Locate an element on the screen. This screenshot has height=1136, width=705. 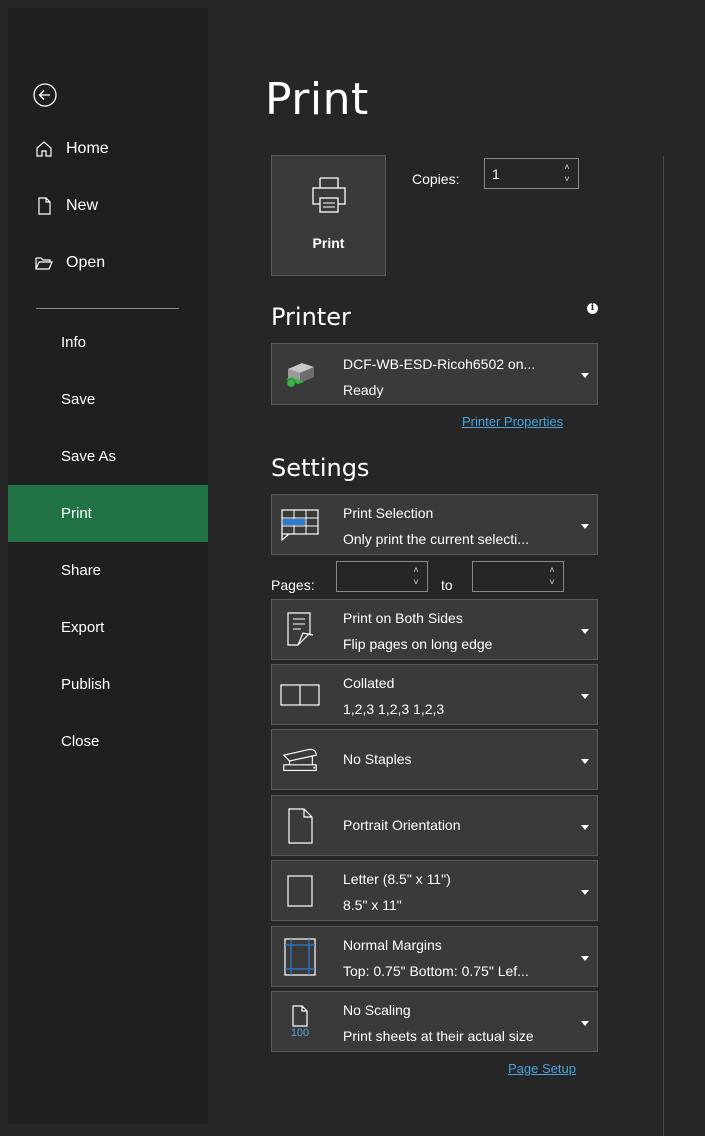
no-scaling-icon: 100 is located at coordinates (300, 1022).